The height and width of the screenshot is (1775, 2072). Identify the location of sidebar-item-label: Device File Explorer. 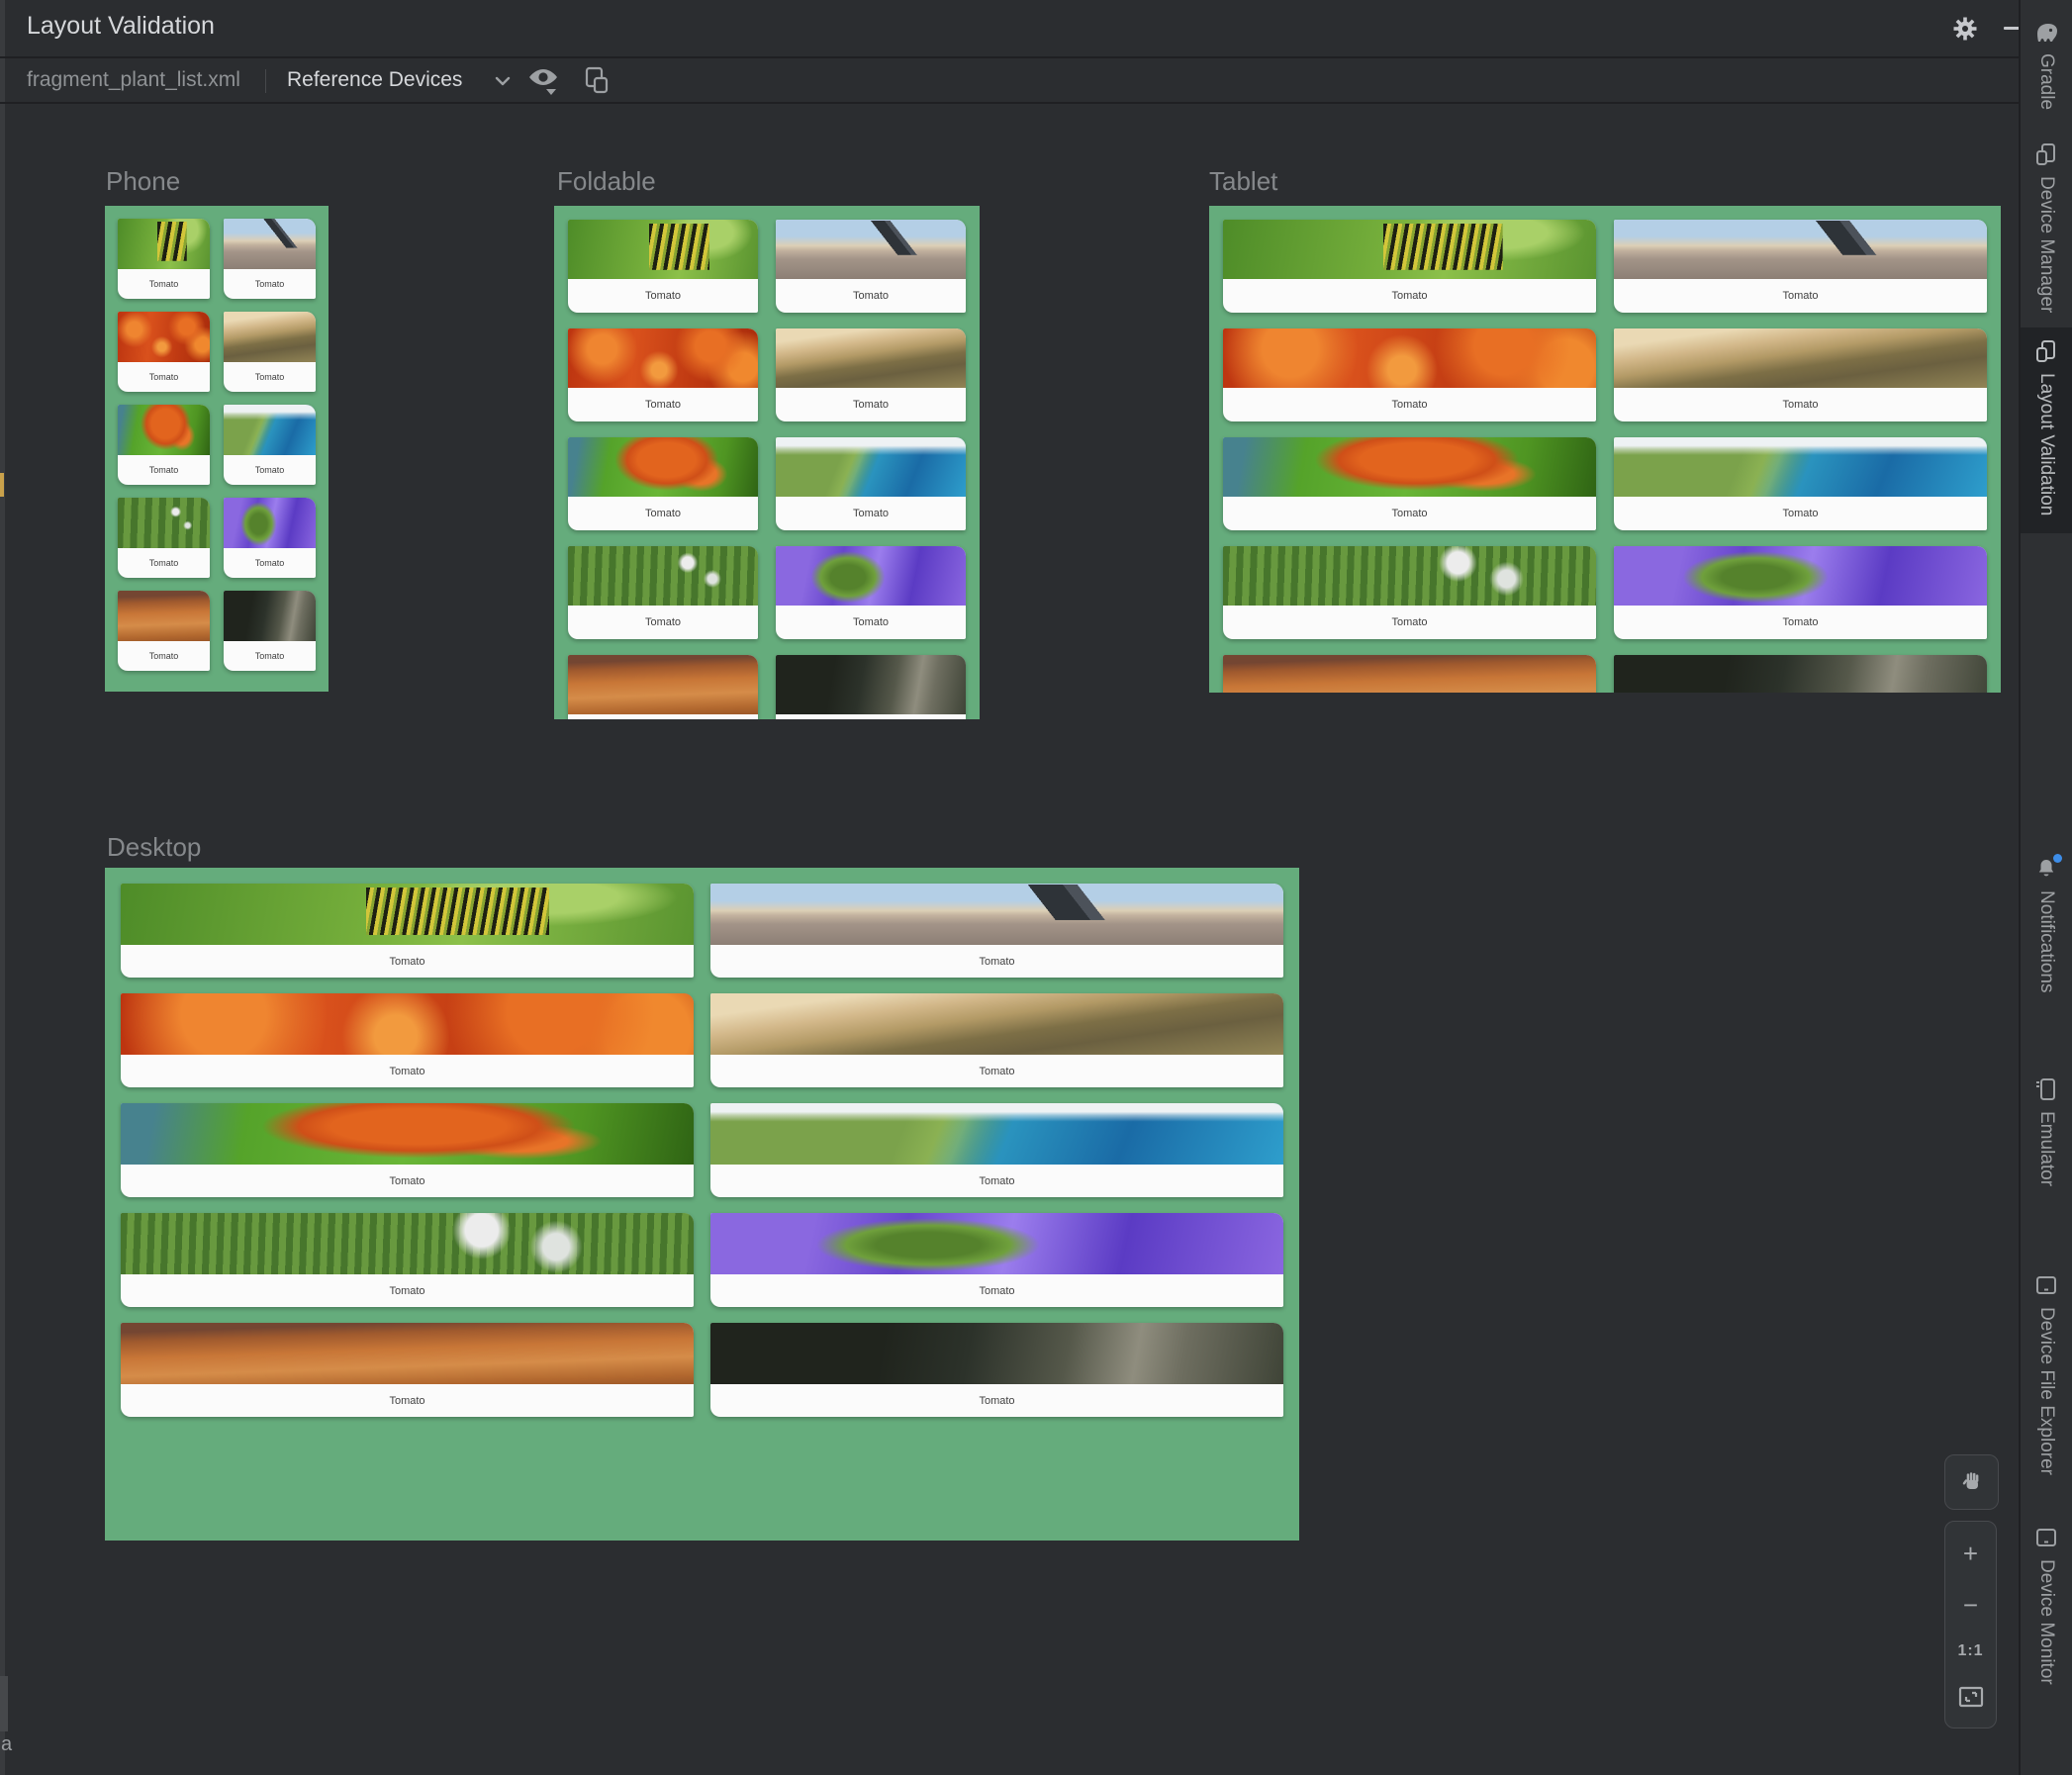
(2046, 1391).